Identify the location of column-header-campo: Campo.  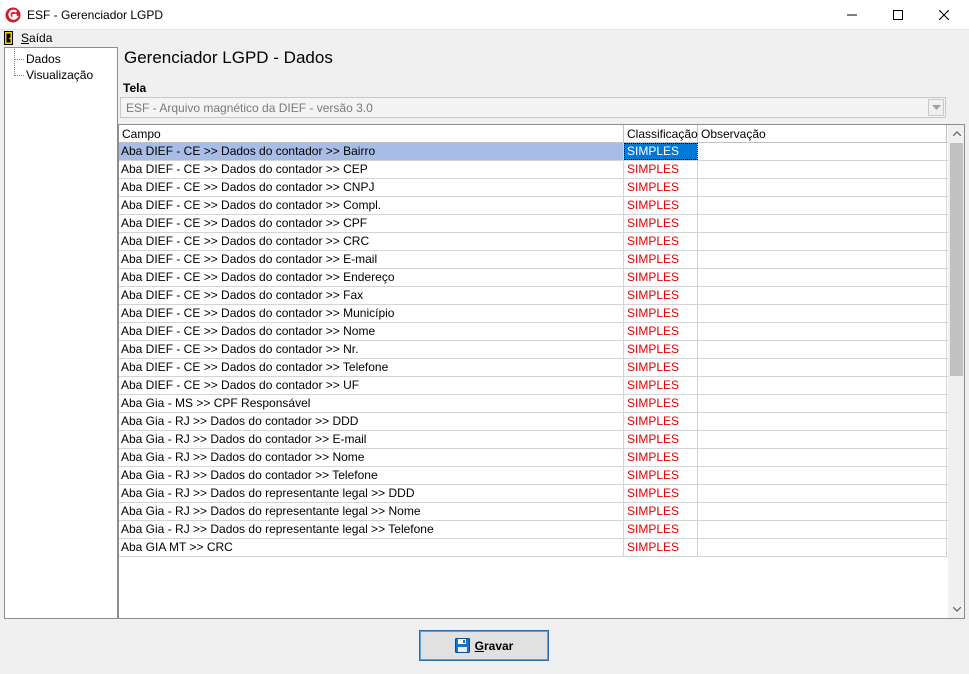
(371, 134).